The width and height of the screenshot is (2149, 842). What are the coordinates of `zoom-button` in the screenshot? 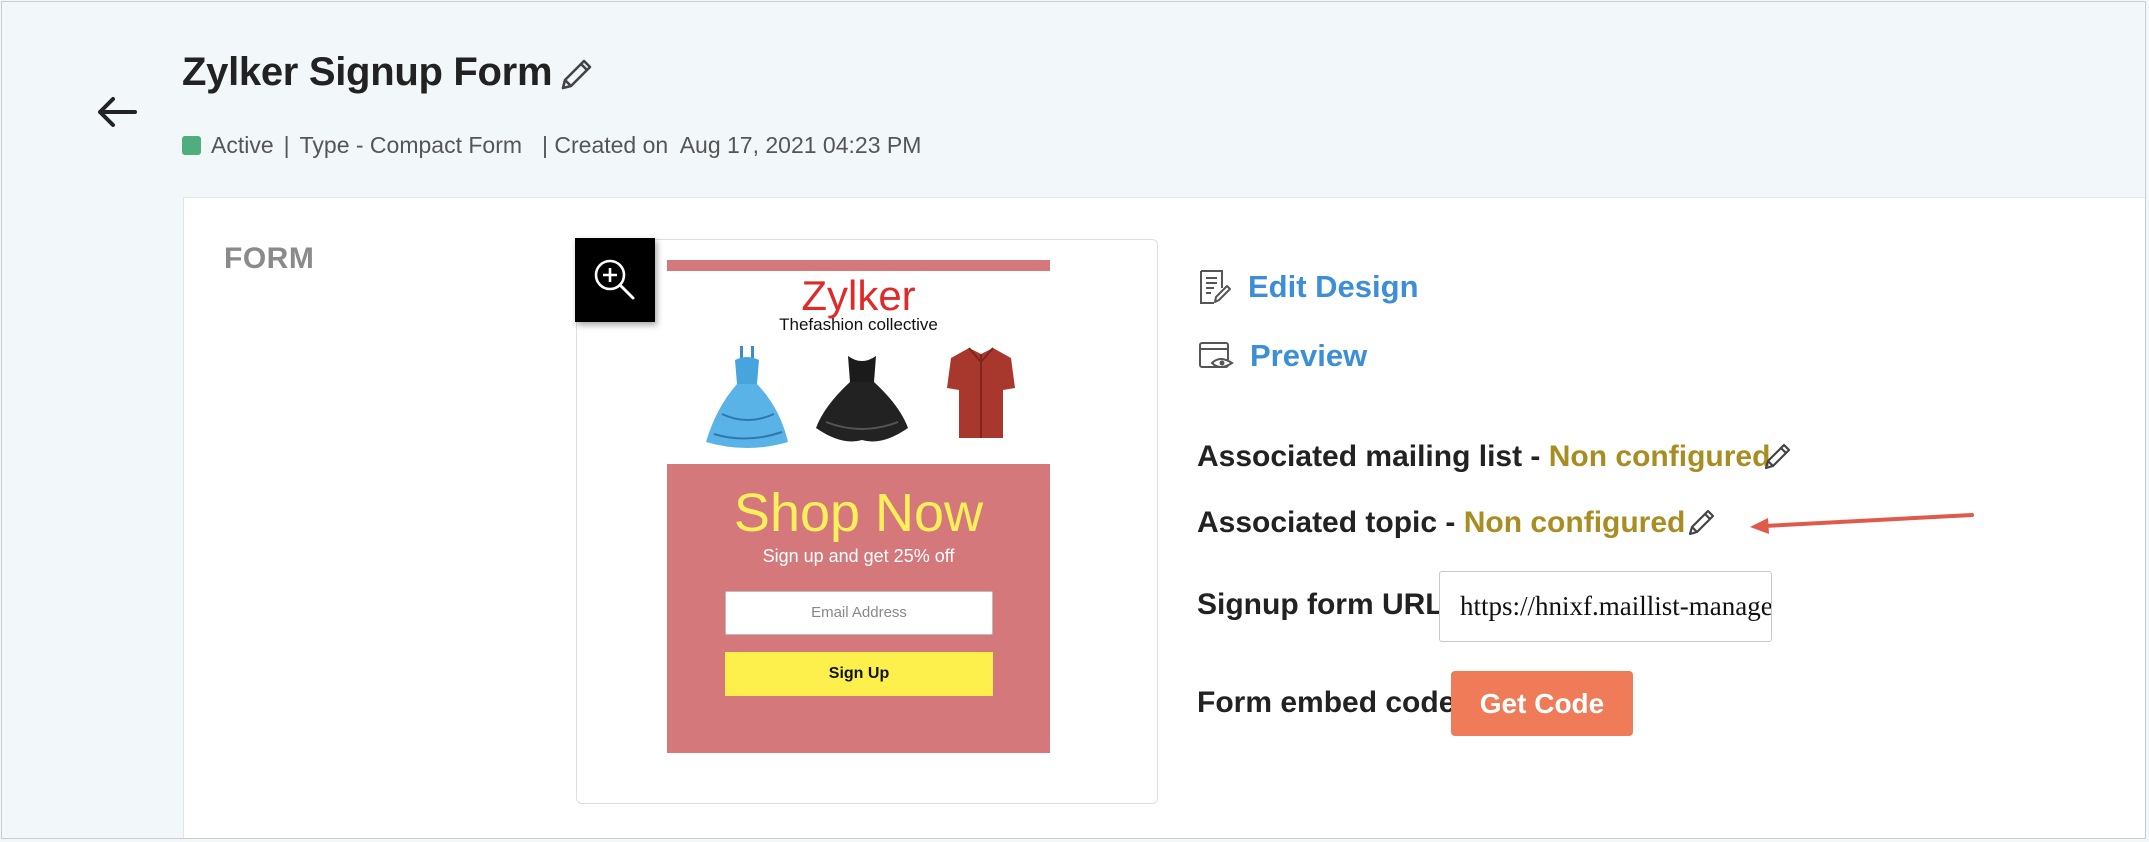 It's located at (615, 280).